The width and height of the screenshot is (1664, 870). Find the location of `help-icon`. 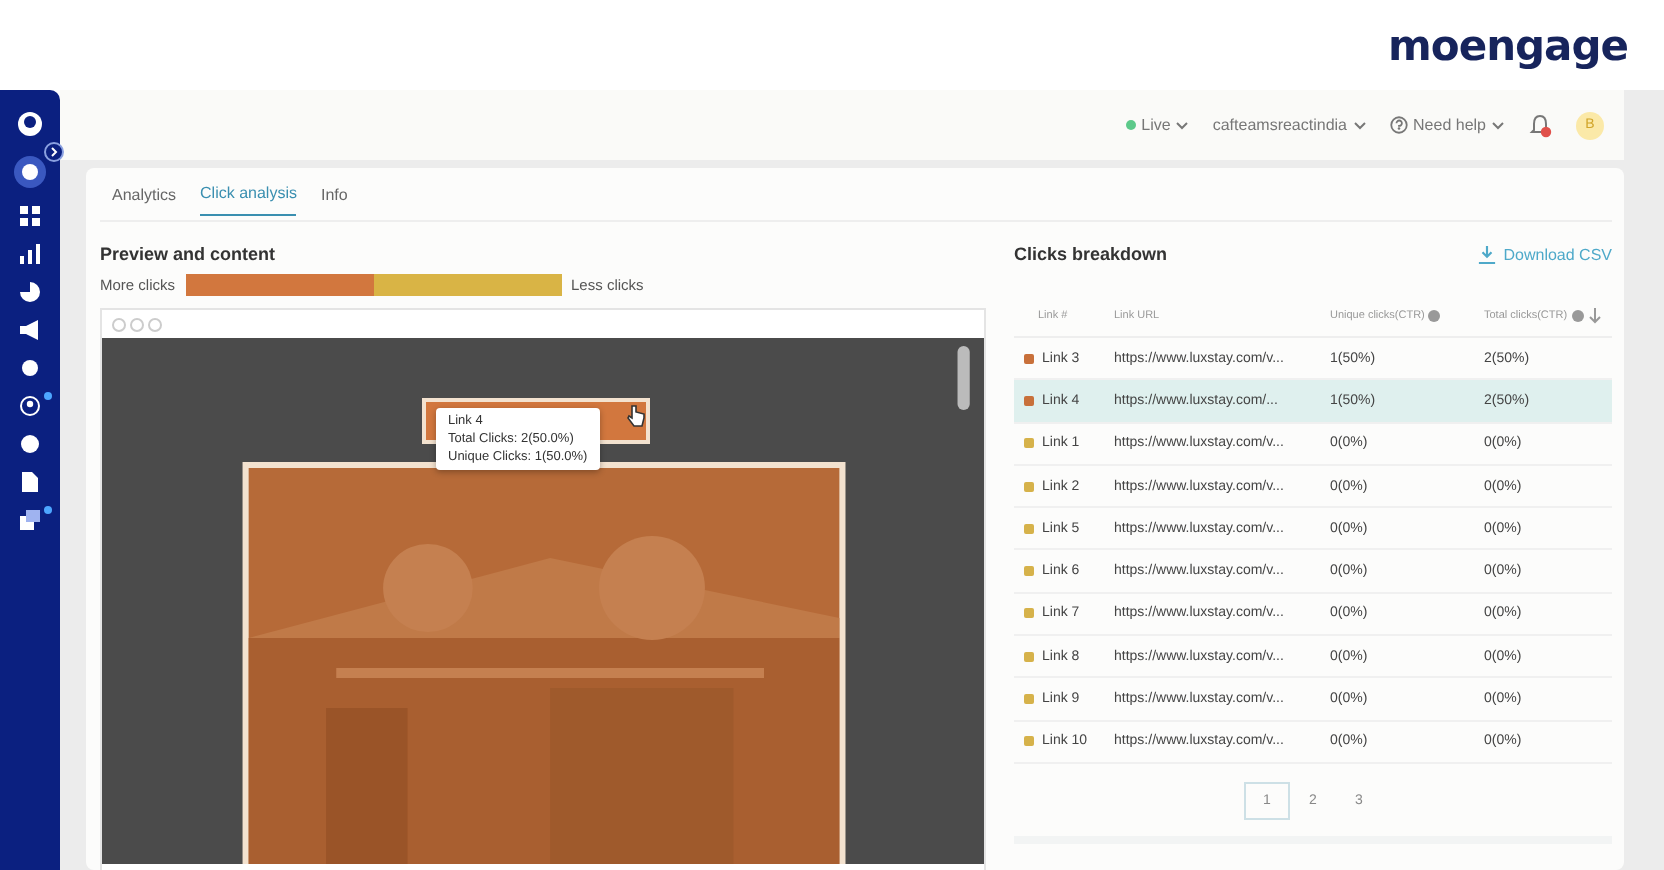

help-icon is located at coordinates (1398, 125).